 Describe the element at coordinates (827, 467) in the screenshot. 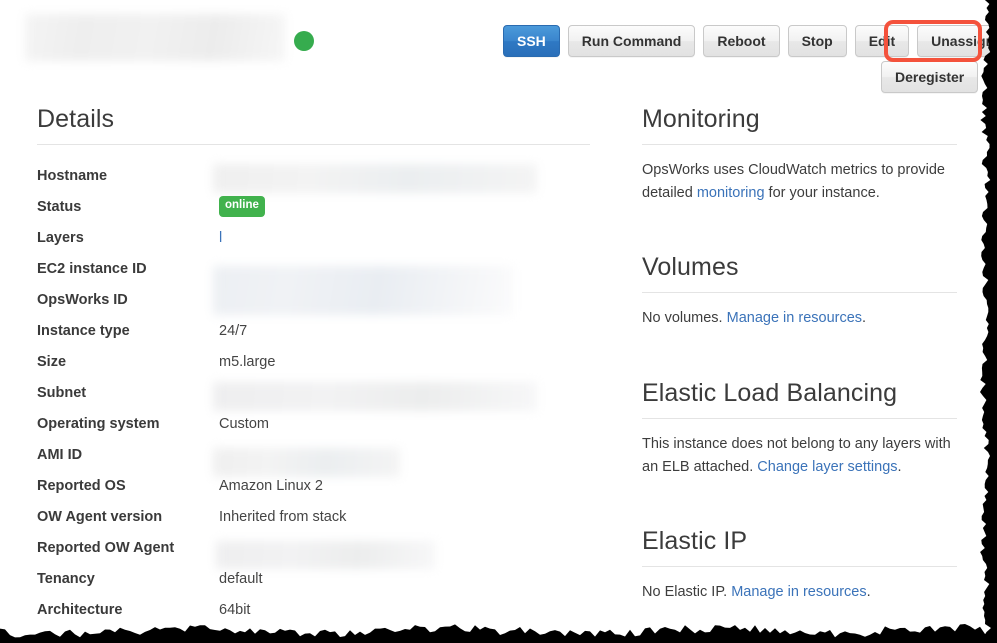

I see `change-layer-settings-link: Change layer settings` at that location.